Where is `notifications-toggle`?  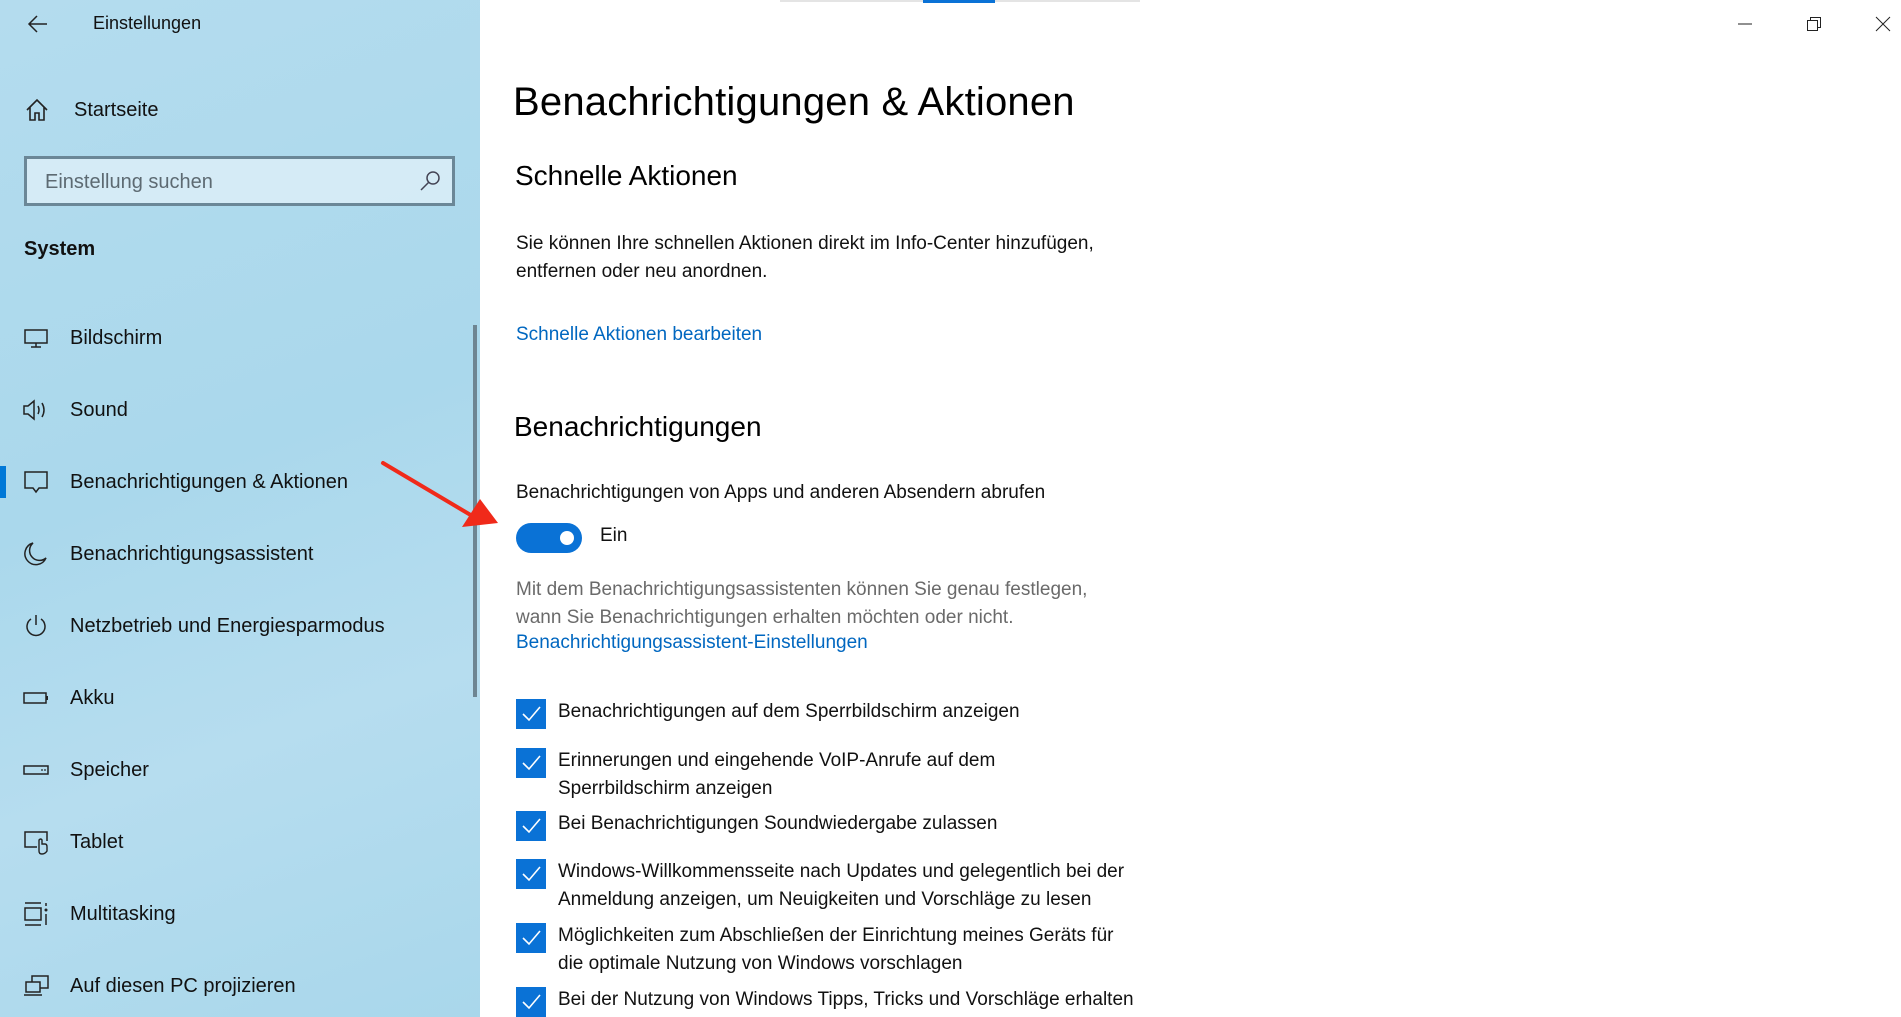
notifications-toggle is located at coordinates (549, 538).